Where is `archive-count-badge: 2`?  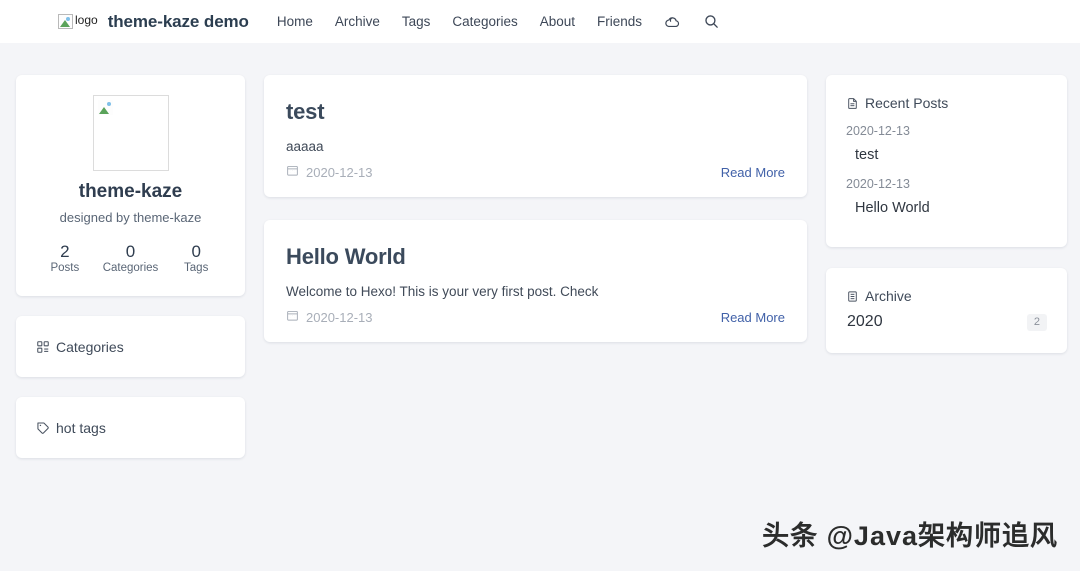 archive-count-badge: 2 is located at coordinates (1036, 322).